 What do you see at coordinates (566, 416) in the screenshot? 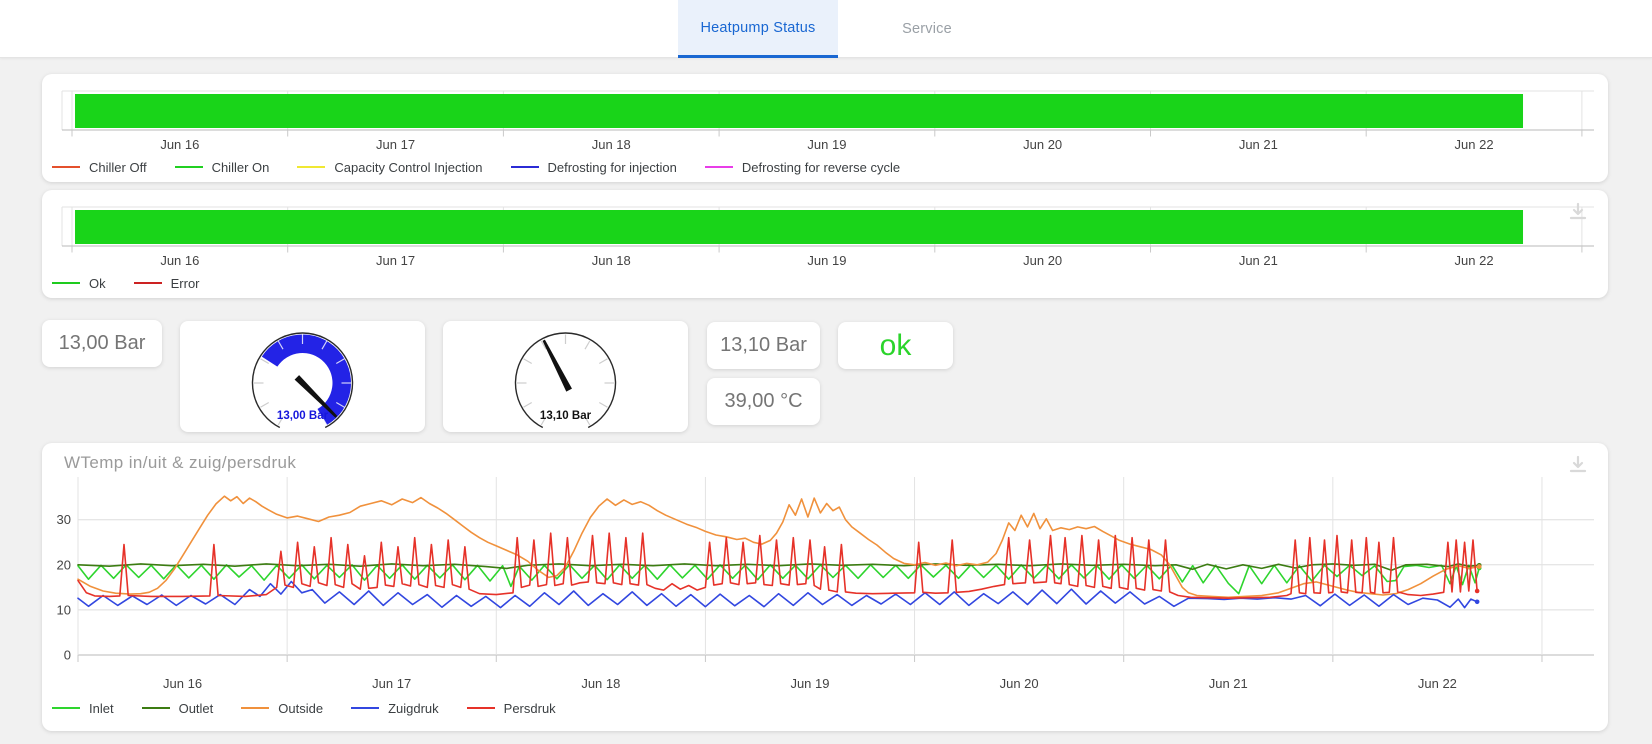
I see `gauge-value-label: 13,10 Bar` at bounding box center [566, 416].